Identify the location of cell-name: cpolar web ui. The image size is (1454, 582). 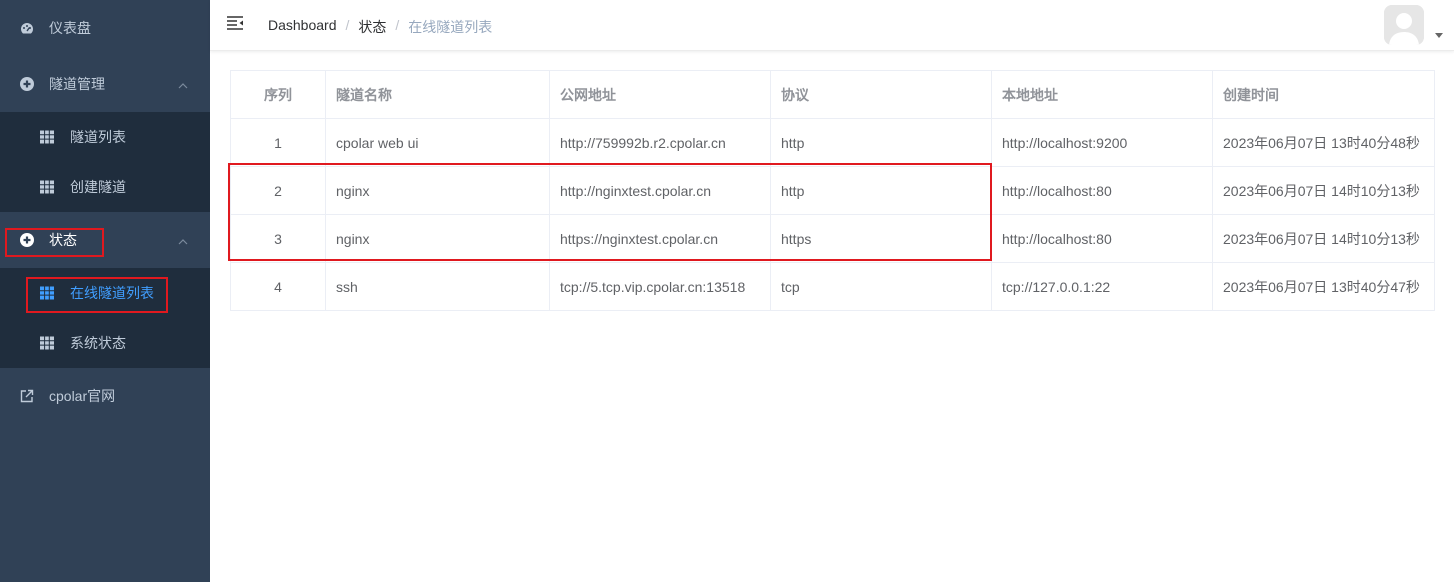
(437, 142).